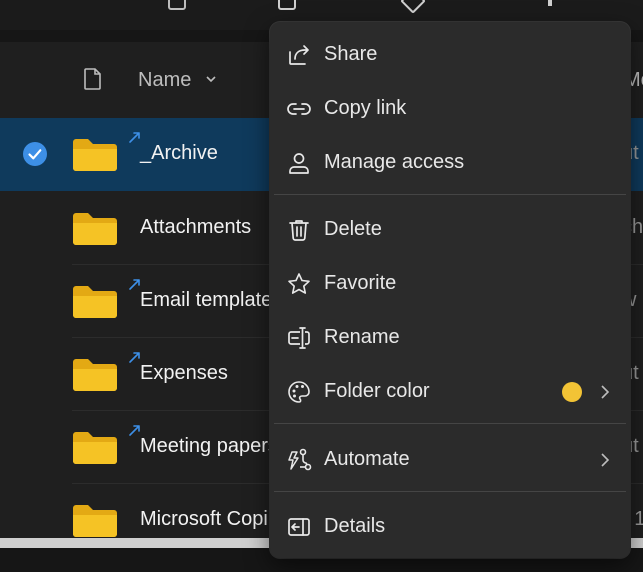  I want to click on menu-item-copy-link: Copy link, so click(450, 108).